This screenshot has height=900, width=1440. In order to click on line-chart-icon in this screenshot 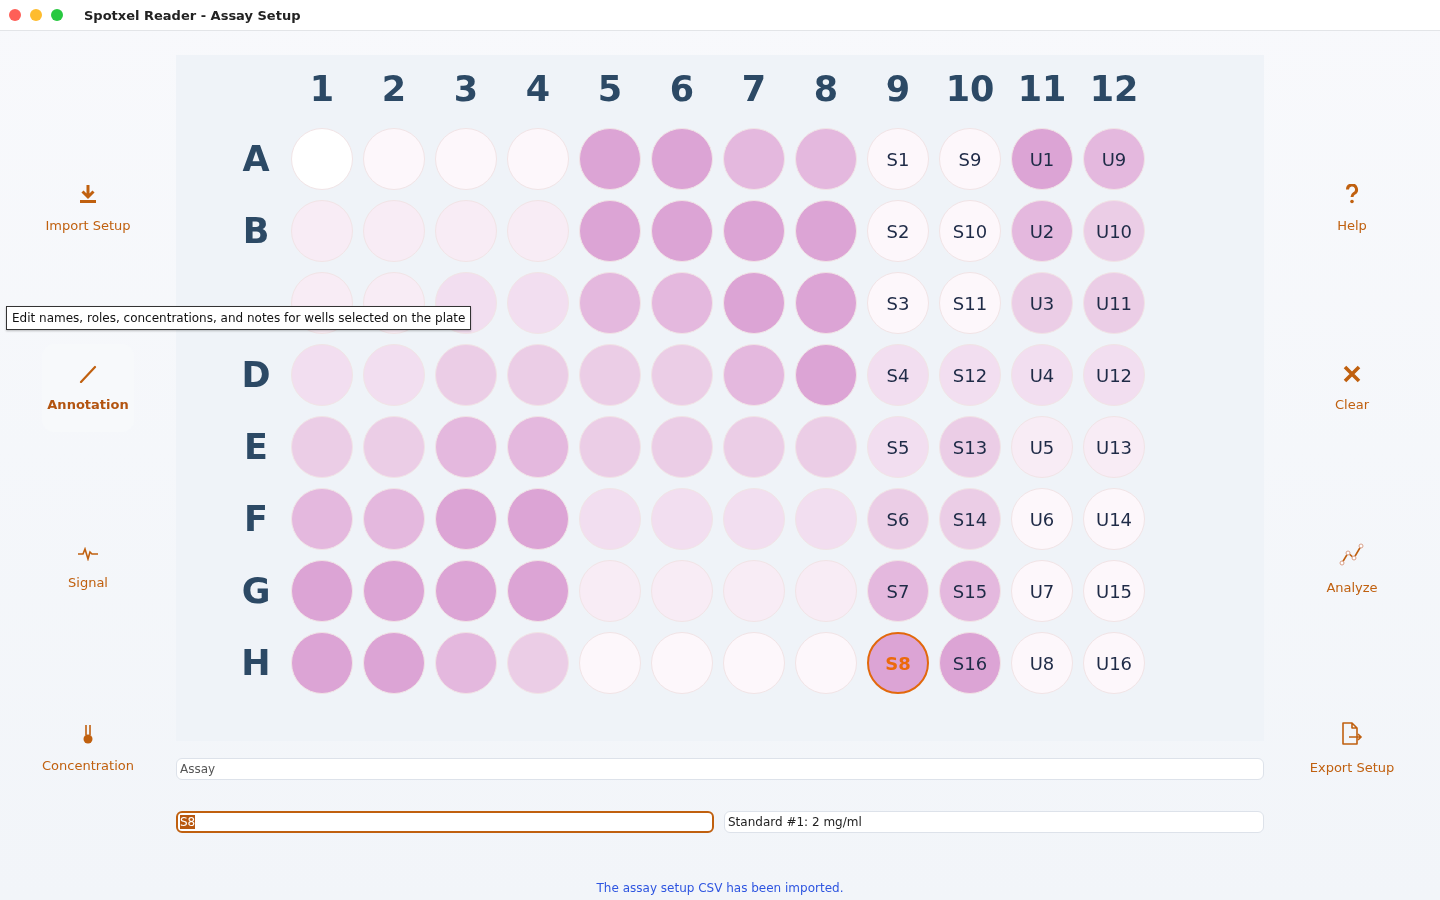, I will do `click(1352, 553)`.